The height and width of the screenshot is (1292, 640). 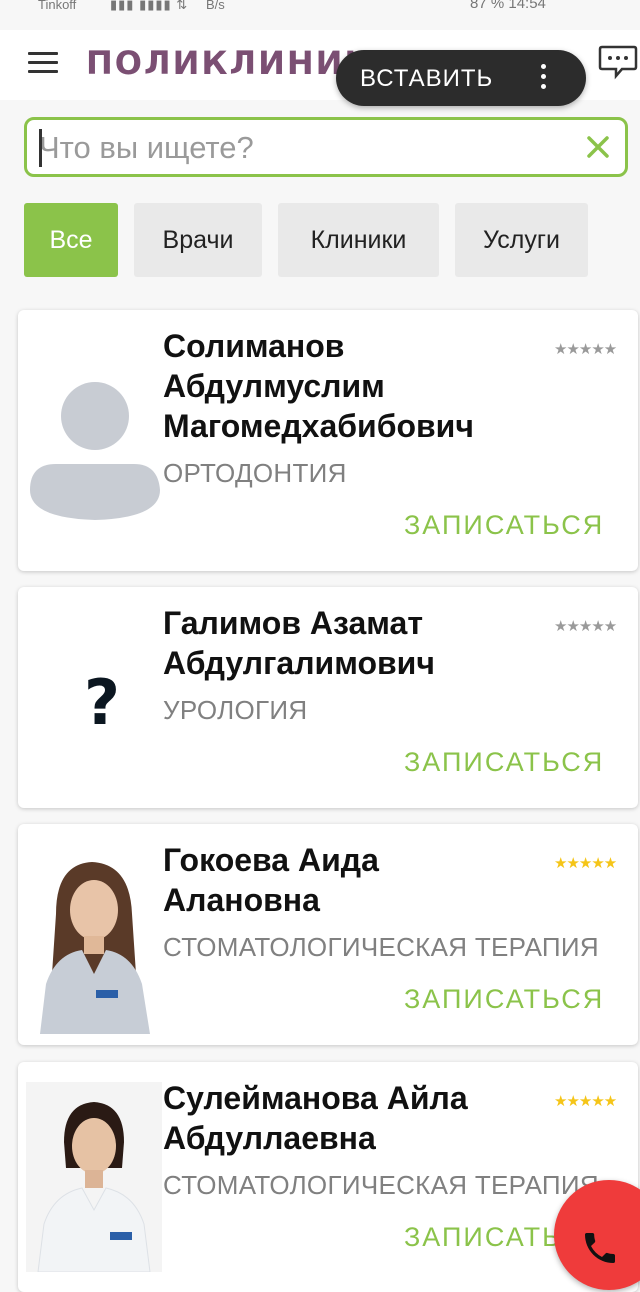 I want to click on search-box, so click(x=326, y=147).